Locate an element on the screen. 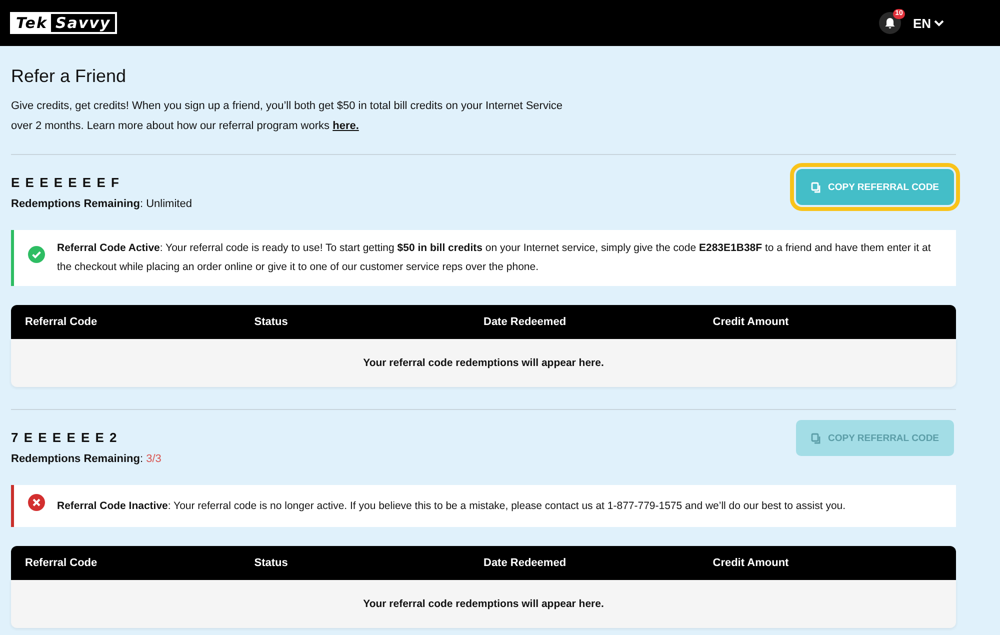 Image resolution: width=1000 pixels, height=635 pixels. intro-text: Give credits, get credits! When you sign up a friend, you’ll both get $50 in total bill credits on your Internet Service over 2 months. Learn more about how our referral program works here. is located at coordinates (287, 116).